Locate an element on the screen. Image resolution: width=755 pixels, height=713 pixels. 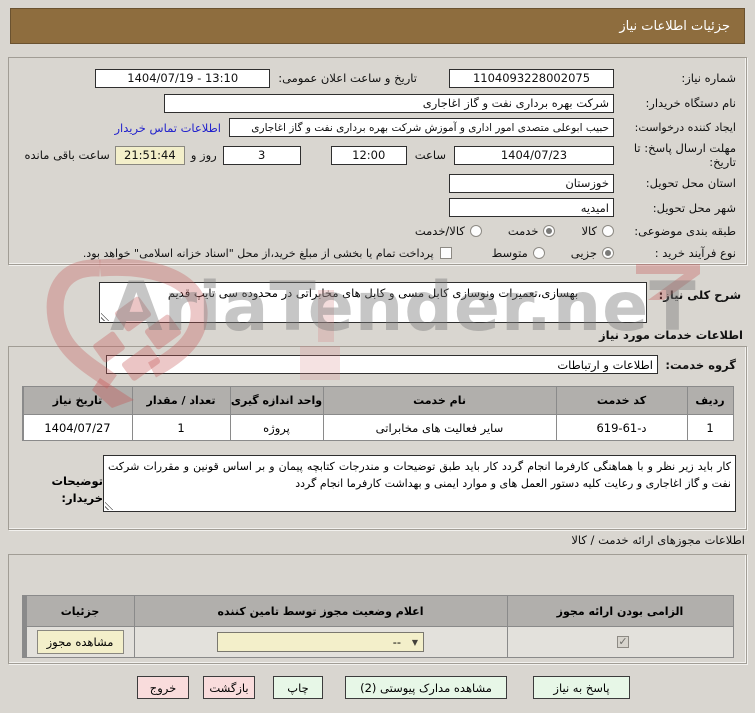
city-row: شهر محل تحویل: امیدیه is located at coordinates (377, 207).